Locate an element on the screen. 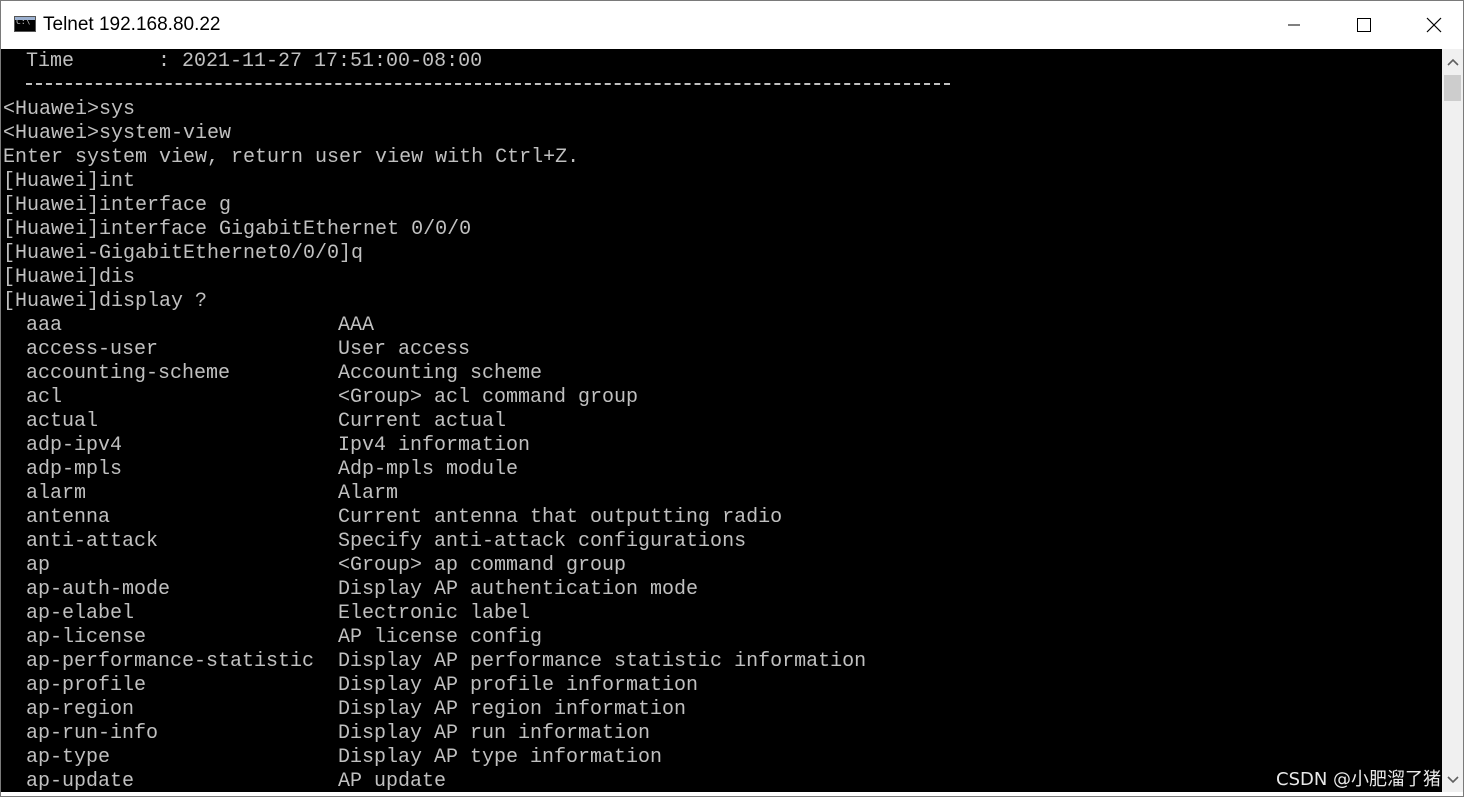  close-button is located at coordinates (1431, 25).